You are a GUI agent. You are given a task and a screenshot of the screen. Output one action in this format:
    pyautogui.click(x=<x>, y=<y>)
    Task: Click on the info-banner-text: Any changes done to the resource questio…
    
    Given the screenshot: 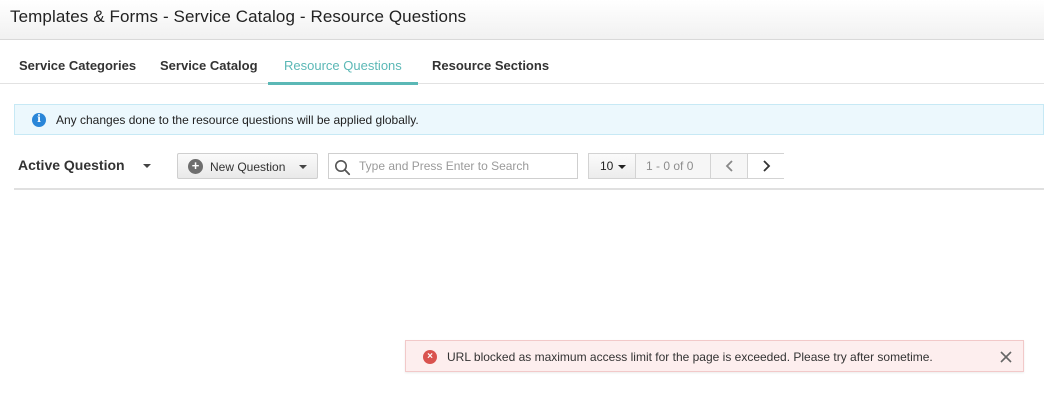 What is the action you would take?
    pyautogui.click(x=237, y=120)
    